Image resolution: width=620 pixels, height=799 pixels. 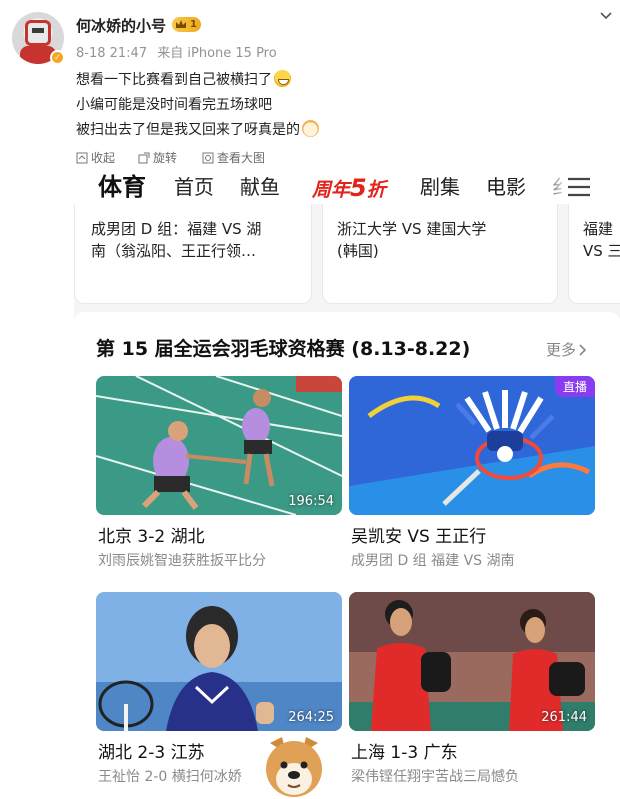 What do you see at coordinates (404, 750) in the screenshot?
I see `video-title: 上海 1-3 广东` at bounding box center [404, 750].